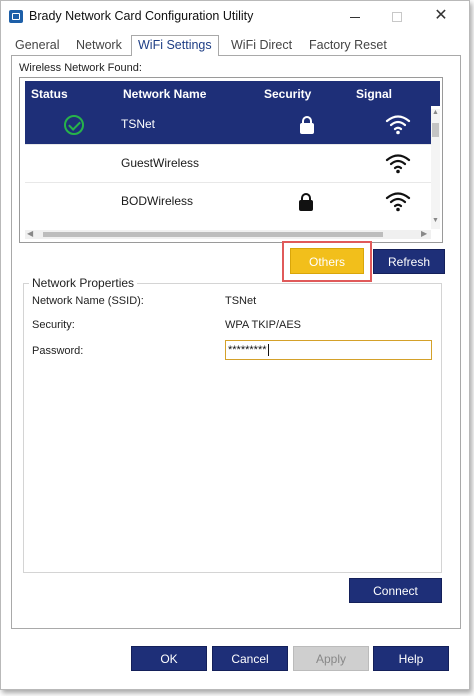  I want to click on ok-button: OK, so click(169, 658).